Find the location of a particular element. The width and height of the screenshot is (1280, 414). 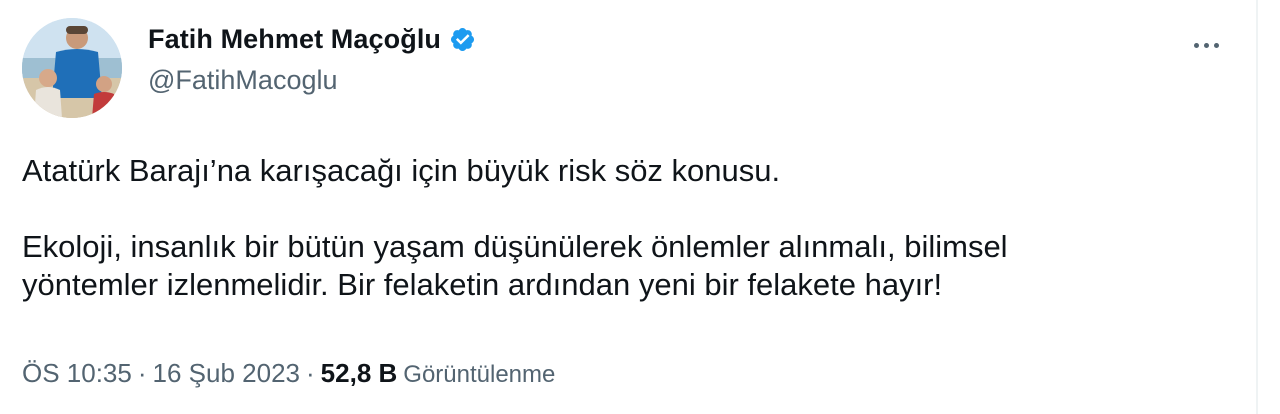

views-count: 52,8 B is located at coordinates (359, 373).